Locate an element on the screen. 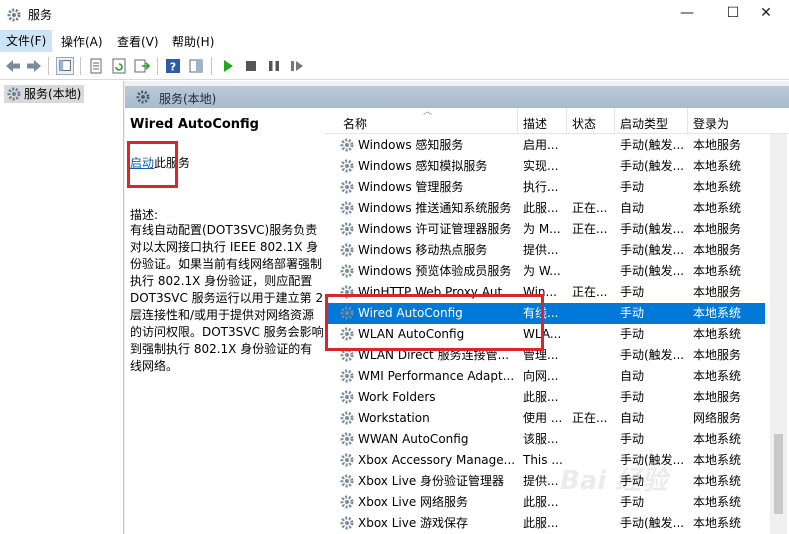 The height and width of the screenshot is (534, 789). help-icon: ? is located at coordinates (173, 66).